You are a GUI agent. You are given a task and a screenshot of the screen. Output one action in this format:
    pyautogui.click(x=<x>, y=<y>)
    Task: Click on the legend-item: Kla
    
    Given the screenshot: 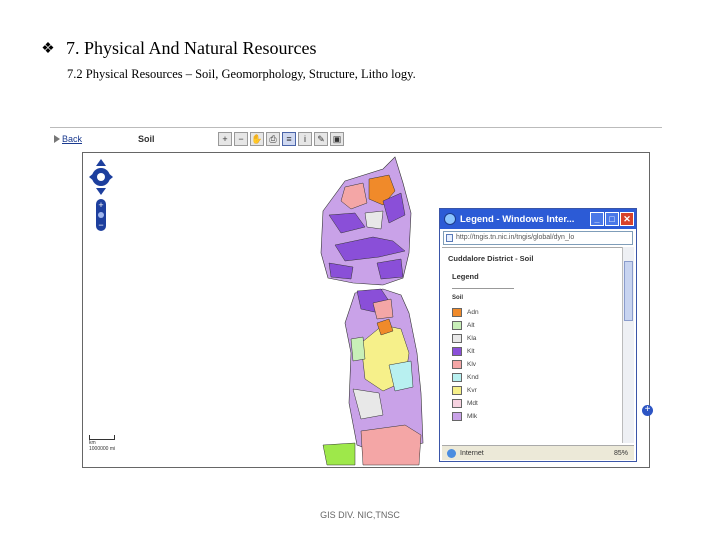 What is the action you would take?
    pyautogui.click(x=465, y=338)
    